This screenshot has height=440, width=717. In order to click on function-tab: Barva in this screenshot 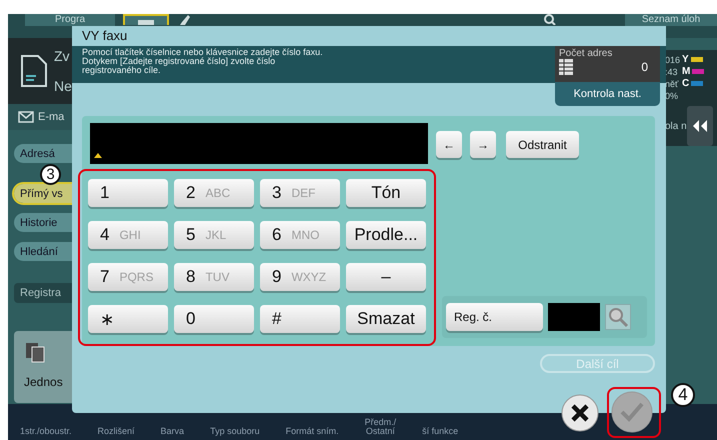, I will do `click(172, 431)`.